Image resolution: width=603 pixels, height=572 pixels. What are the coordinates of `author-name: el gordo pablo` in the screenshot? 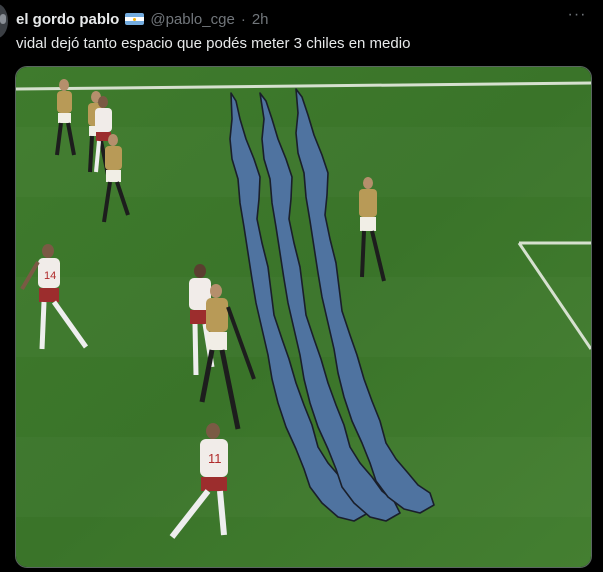 It's located at (67, 19).